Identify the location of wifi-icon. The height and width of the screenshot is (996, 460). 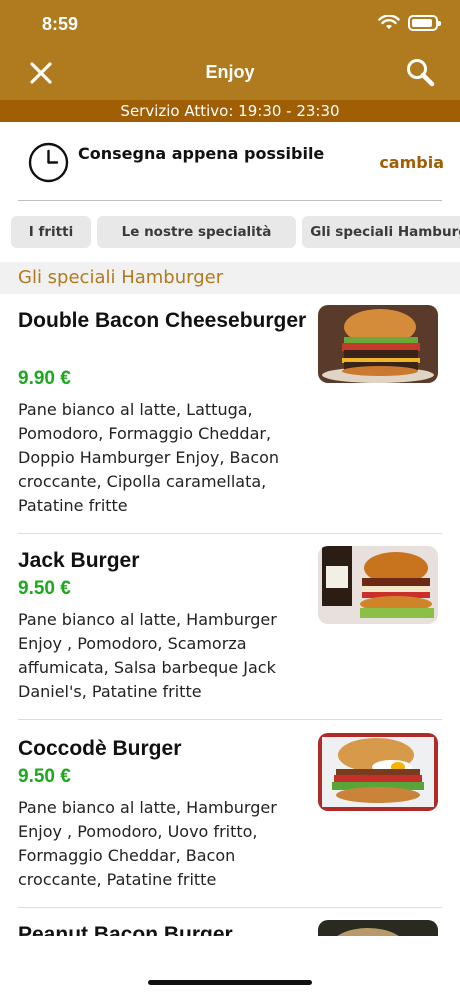
(389, 22).